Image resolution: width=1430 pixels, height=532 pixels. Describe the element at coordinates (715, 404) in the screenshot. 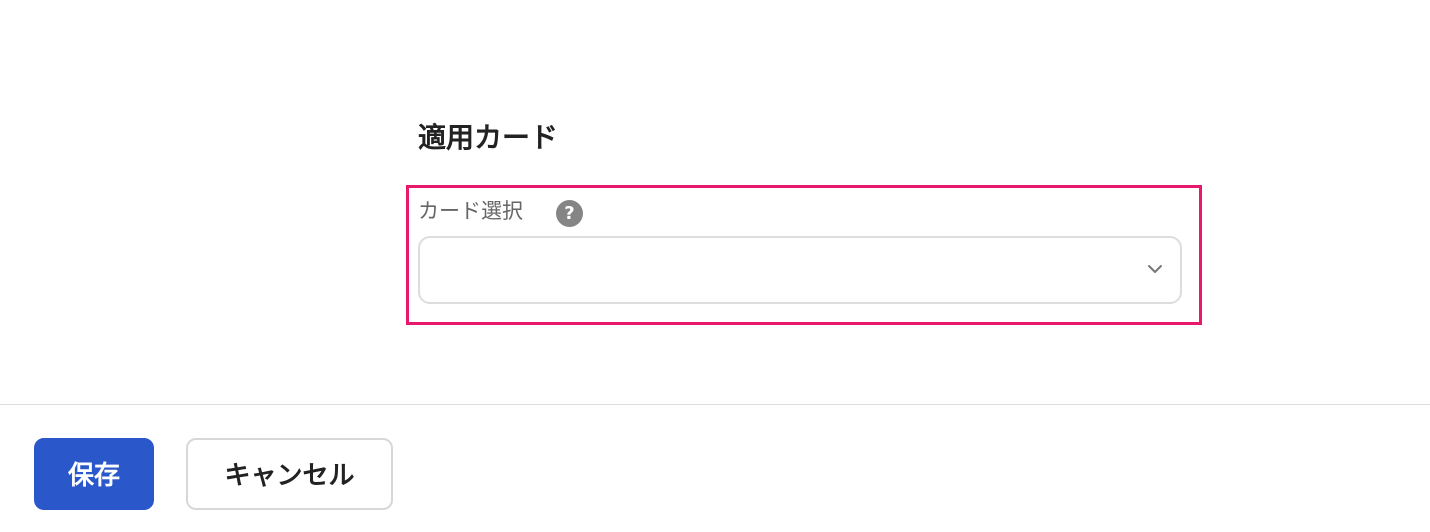

I see `footer-divider` at that location.